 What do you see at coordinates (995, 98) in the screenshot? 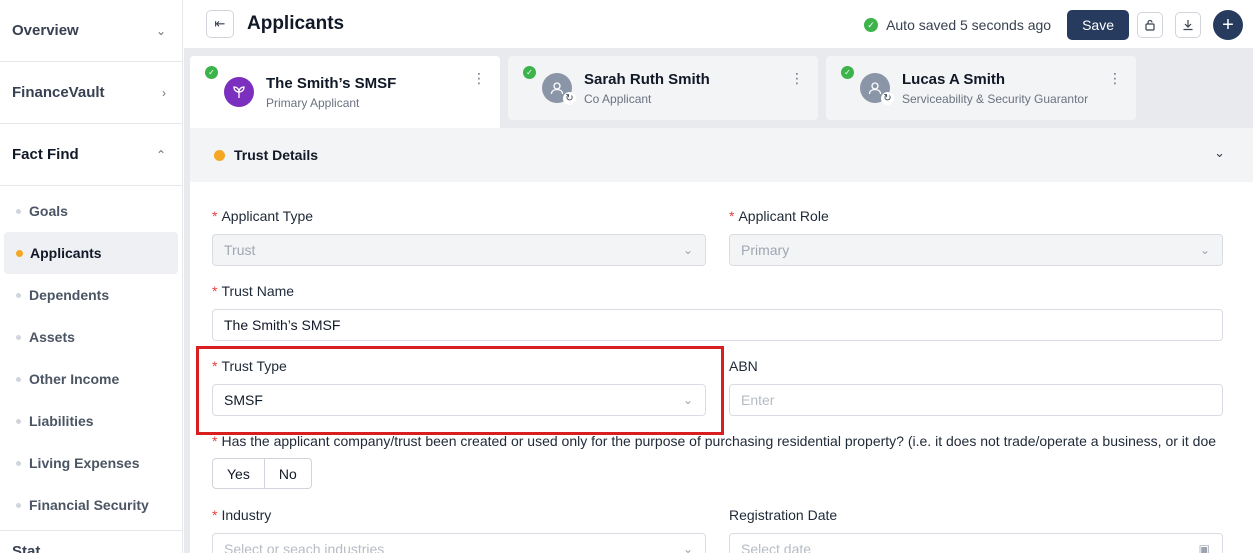
I see `tab-role: Serviceability & Security Guarantor` at bounding box center [995, 98].